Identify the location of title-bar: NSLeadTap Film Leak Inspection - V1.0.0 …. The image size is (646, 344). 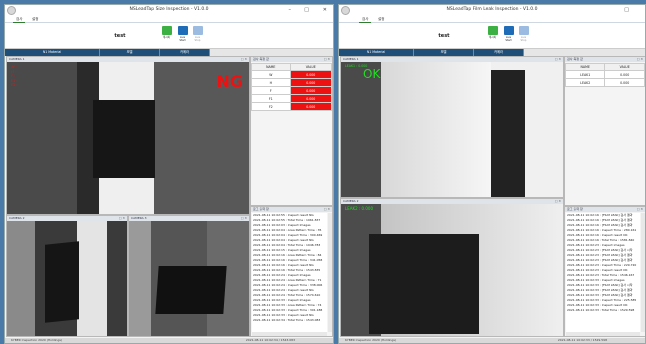
(492, 10).